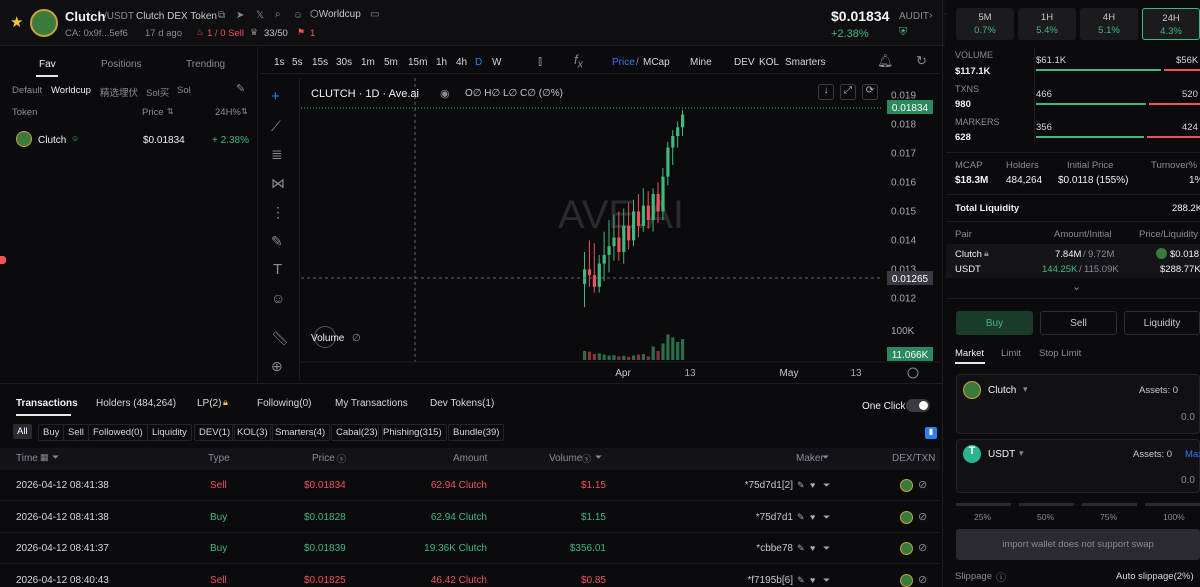 The height and width of the screenshot is (587, 1200). Describe the element at coordinates (1025, 389) in the screenshot. I see `asset1-dropdown-icon: ▾` at that location.